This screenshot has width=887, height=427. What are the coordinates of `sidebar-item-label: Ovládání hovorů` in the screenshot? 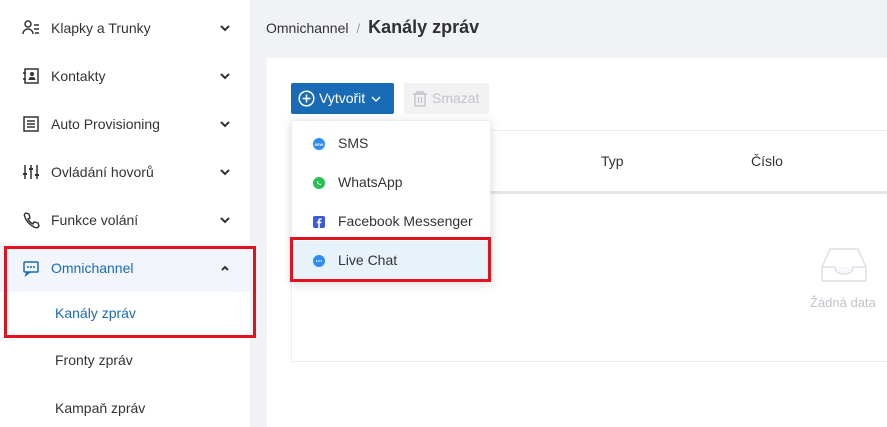 It's located at (102, 172).